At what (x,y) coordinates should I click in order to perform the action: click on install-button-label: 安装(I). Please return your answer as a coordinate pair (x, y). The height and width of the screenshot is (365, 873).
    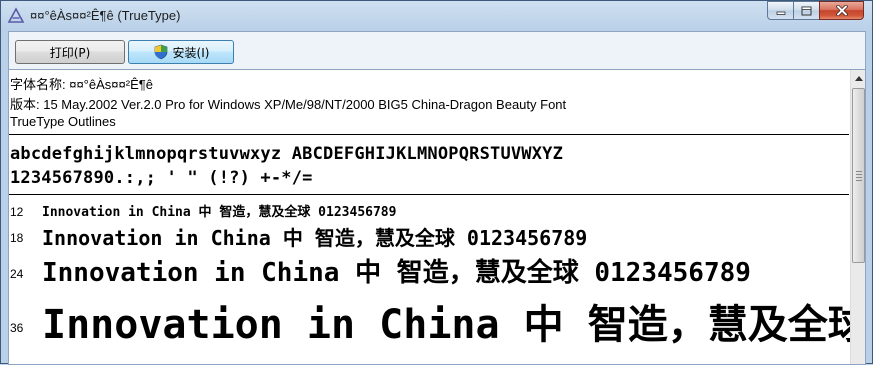
    Looking at the image, I should click on (191, 52).